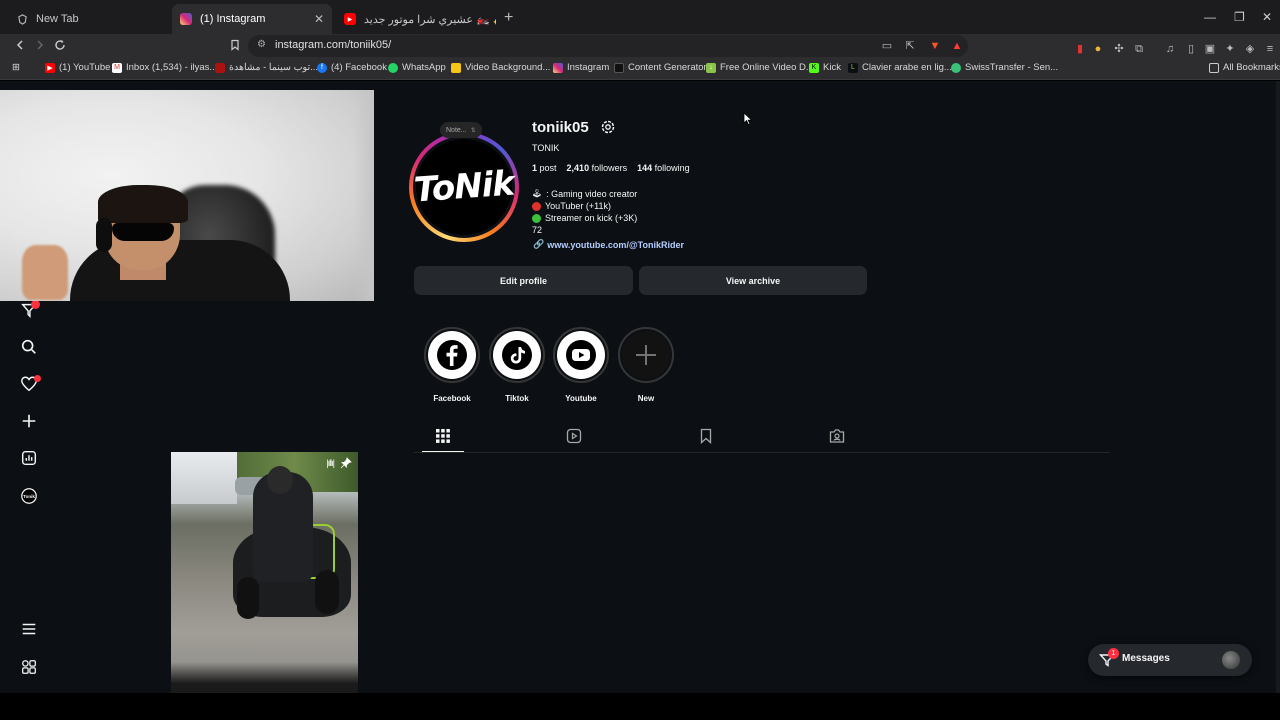 The height and width of the screenshot is (720, 1280). What do you see at coordinates (663, 168) in the screenshot?
I see `following-stat: 144 following` at bounding box center [663, 168].